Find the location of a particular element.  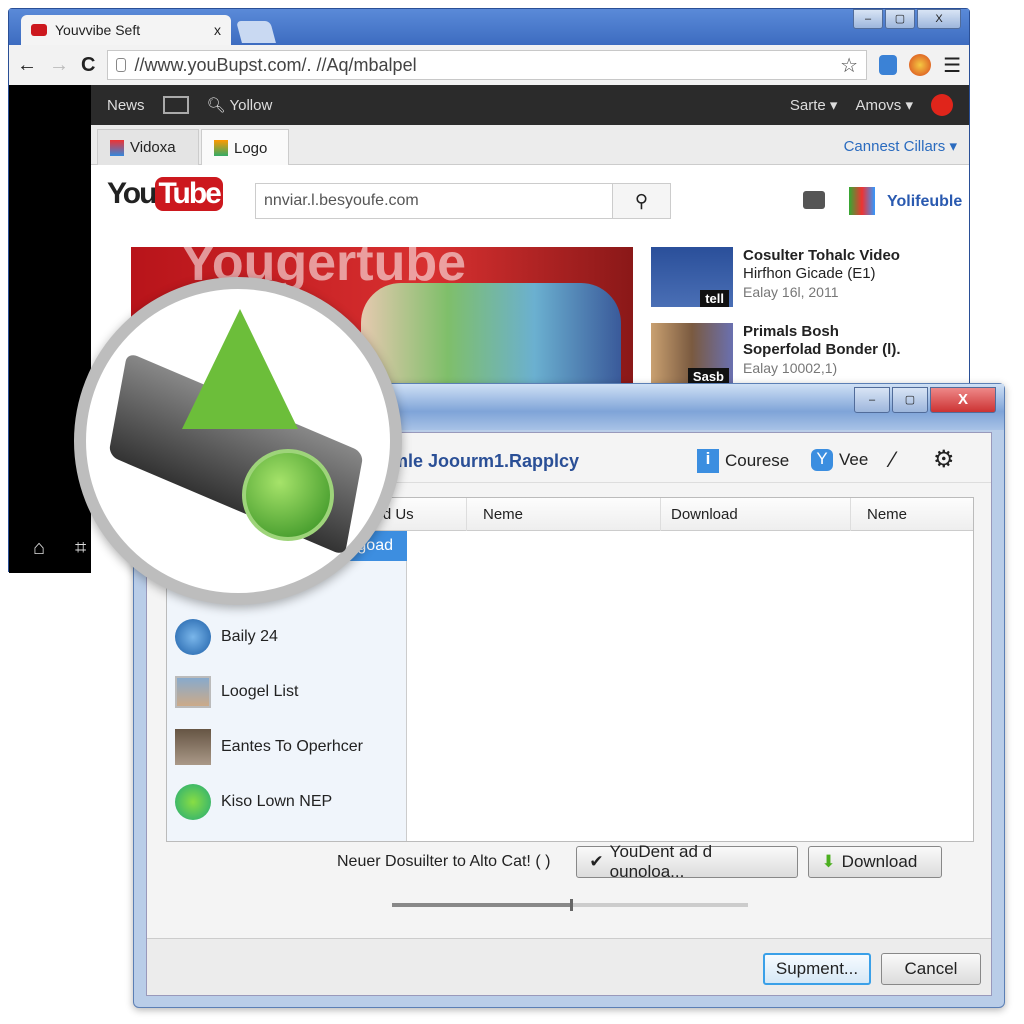

pen-icon: ⁄ is located at coordinates (893, 460).